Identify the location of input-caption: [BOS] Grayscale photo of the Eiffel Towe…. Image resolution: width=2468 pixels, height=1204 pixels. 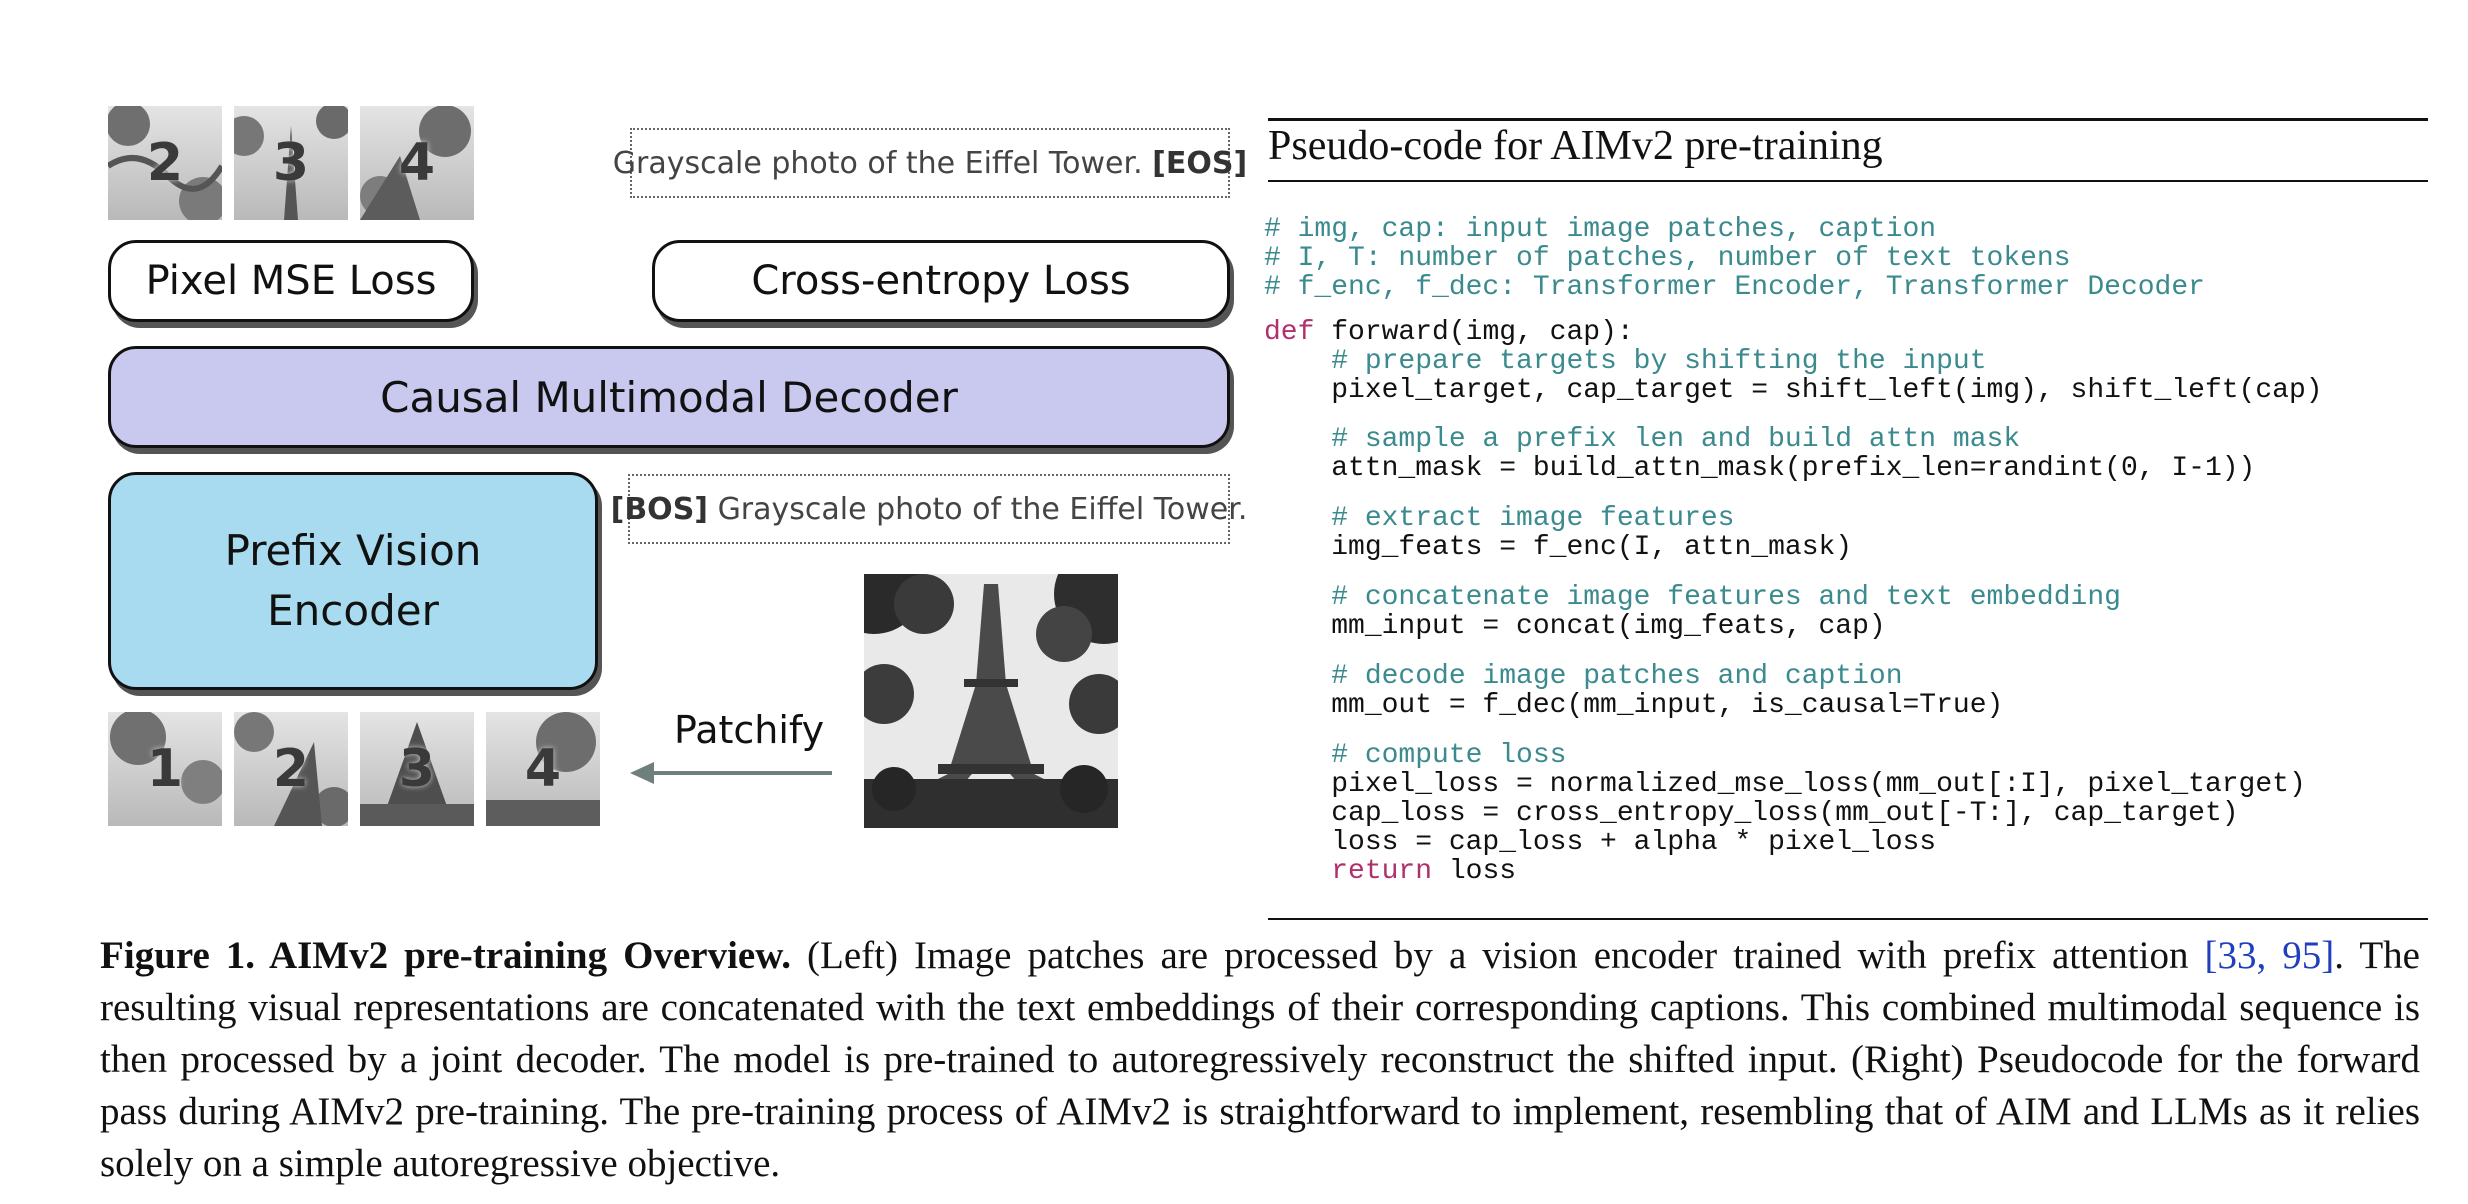
(929, 509).